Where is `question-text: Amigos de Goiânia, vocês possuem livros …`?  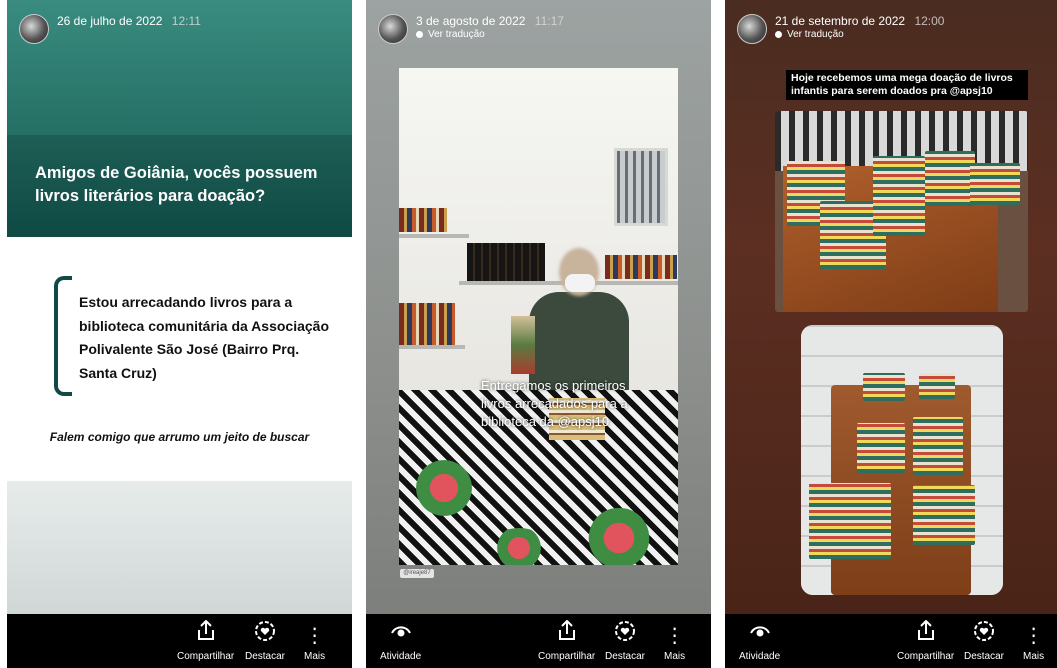 question-text: Amigos de Goiânia, vocês possuem livros … is located at coordinates (176, 184).